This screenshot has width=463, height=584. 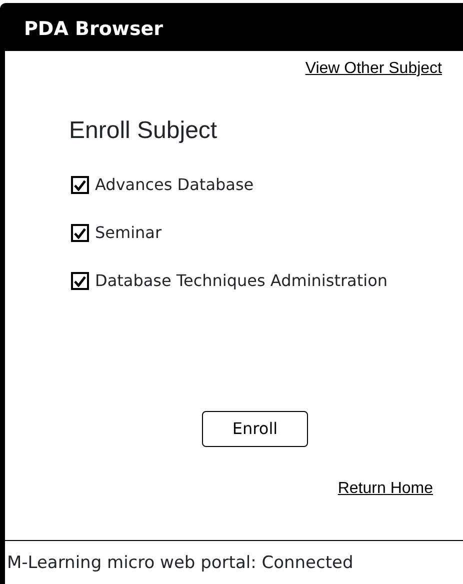 What do you see at coordinates (94, 29) in the screenshot?
I see `window-title: PDA Browser` at bounding box center [94, 29].